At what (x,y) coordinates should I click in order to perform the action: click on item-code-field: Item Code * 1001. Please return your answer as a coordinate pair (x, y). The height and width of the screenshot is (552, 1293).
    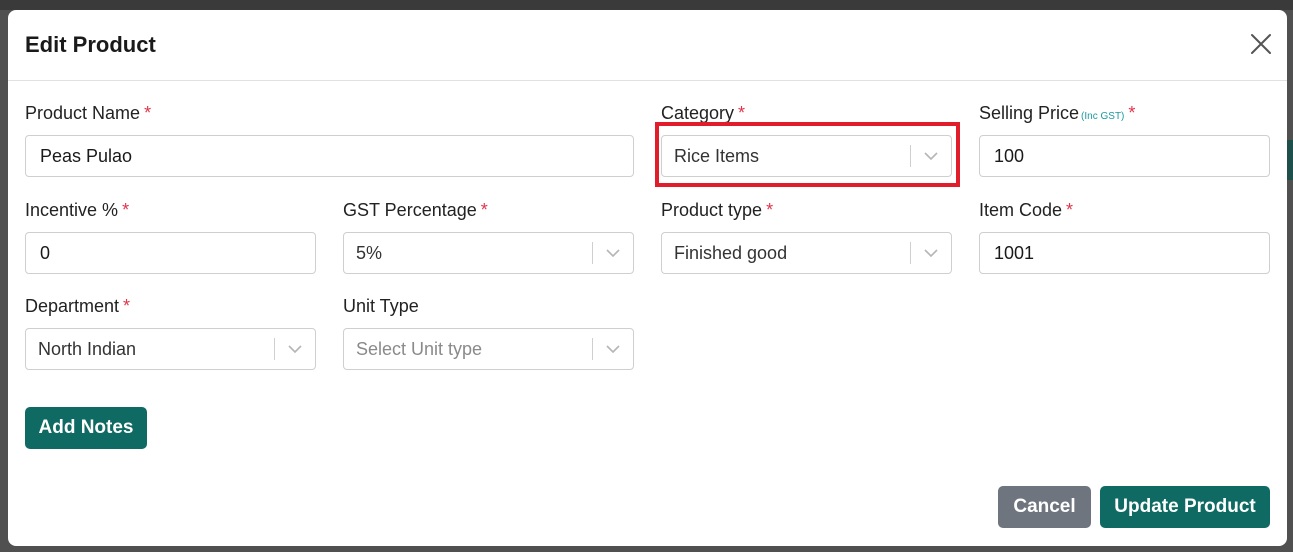
    Looking at the image, I should click on (1124, 236).